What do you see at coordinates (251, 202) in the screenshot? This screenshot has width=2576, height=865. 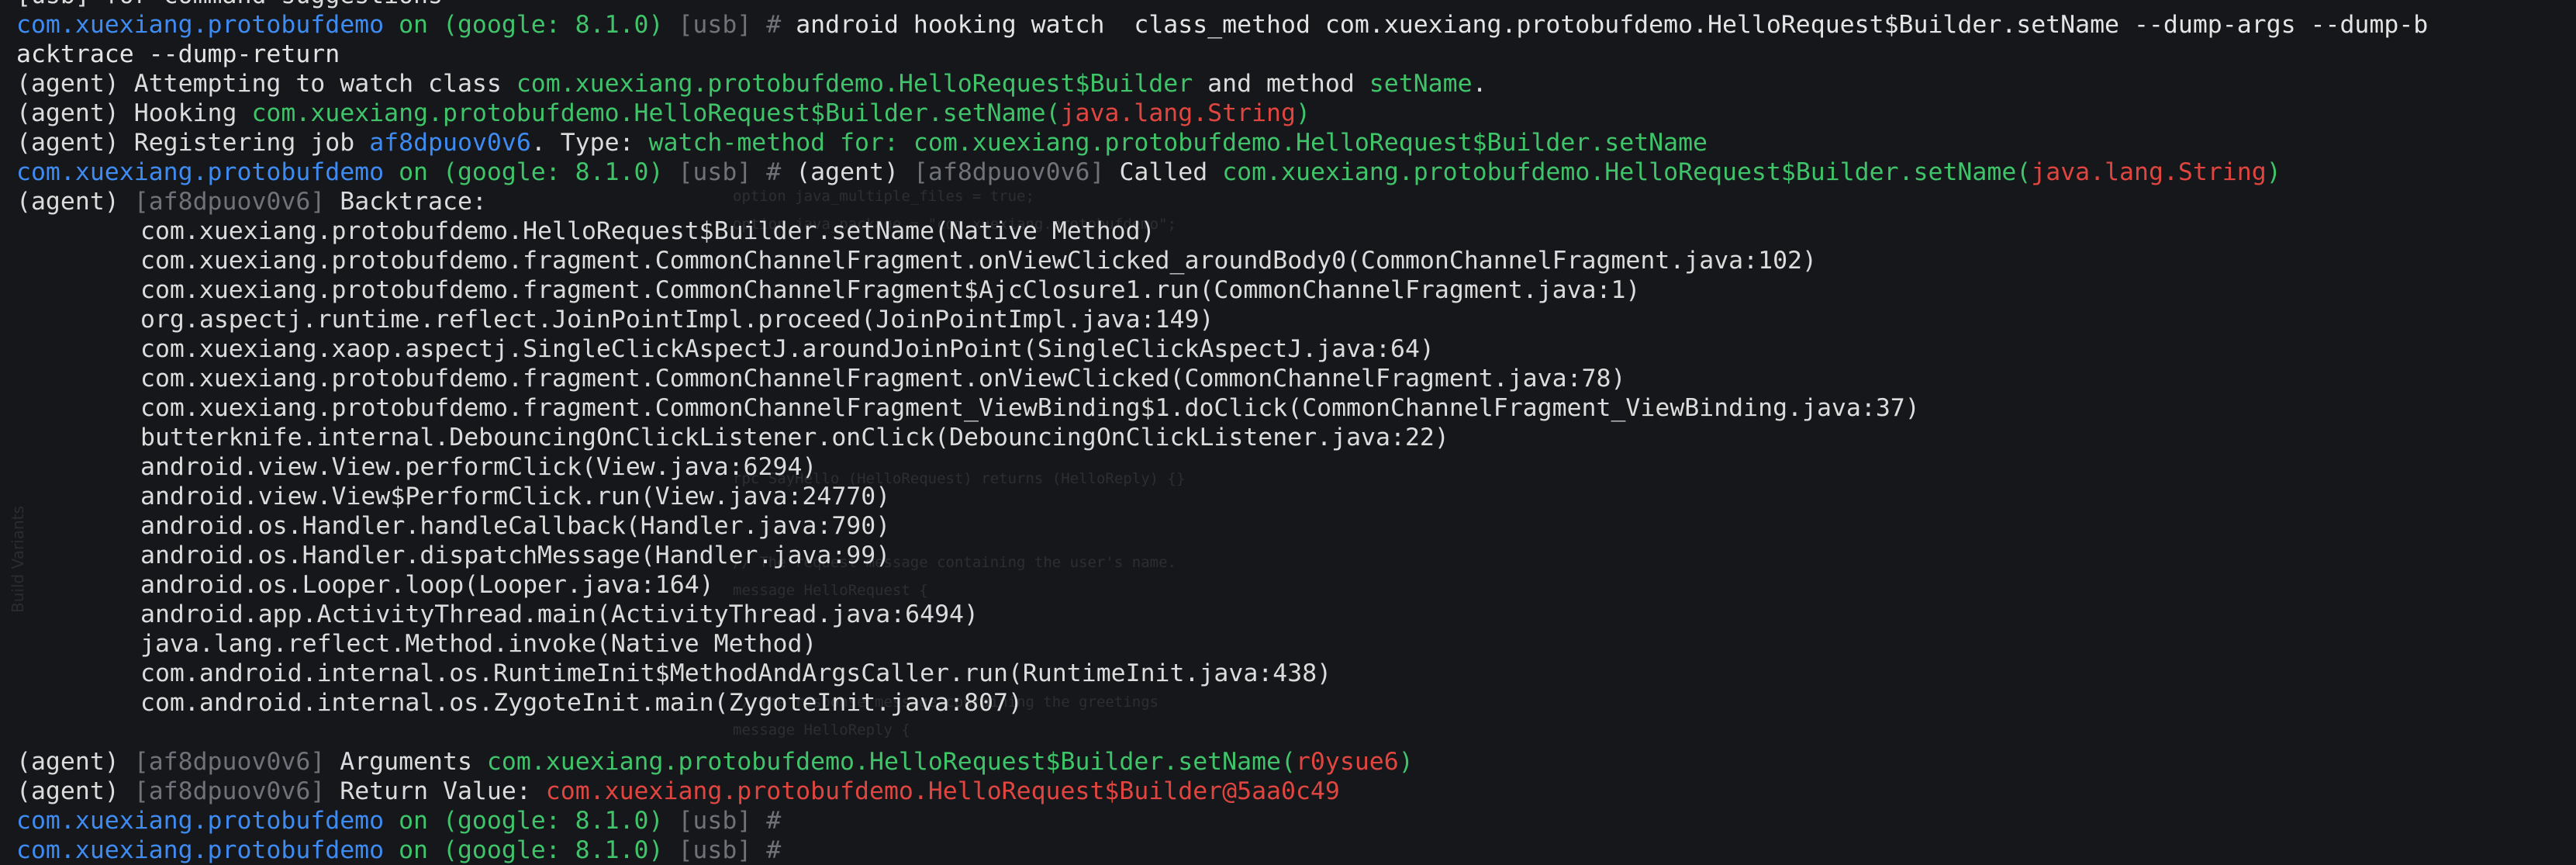 I see `backtrace-header: (agent) [af8dpuov0v6] Backtrace:` at bounding box center [251, 202].